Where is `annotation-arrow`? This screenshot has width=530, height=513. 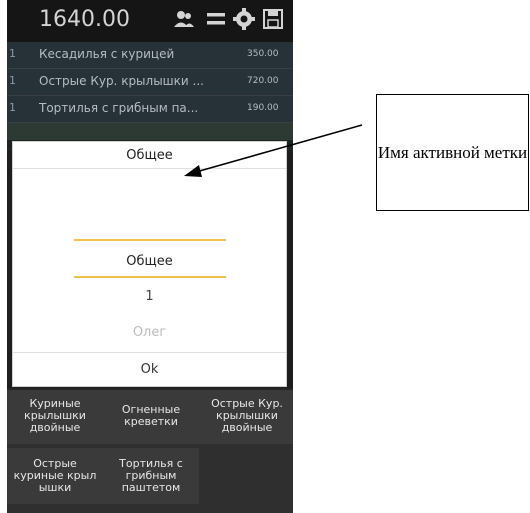 annotation-arrow is located at coordinates (273, 150).